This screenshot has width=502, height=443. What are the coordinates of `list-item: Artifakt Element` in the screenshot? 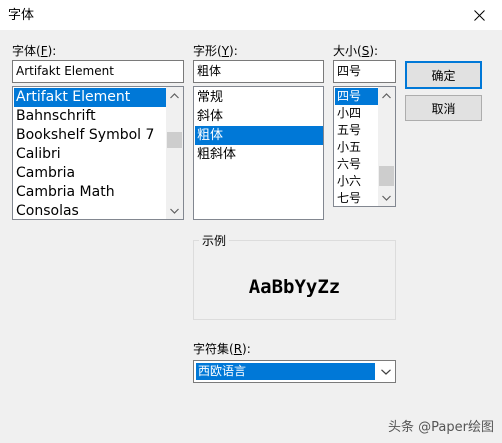 It's located at (90, 97).